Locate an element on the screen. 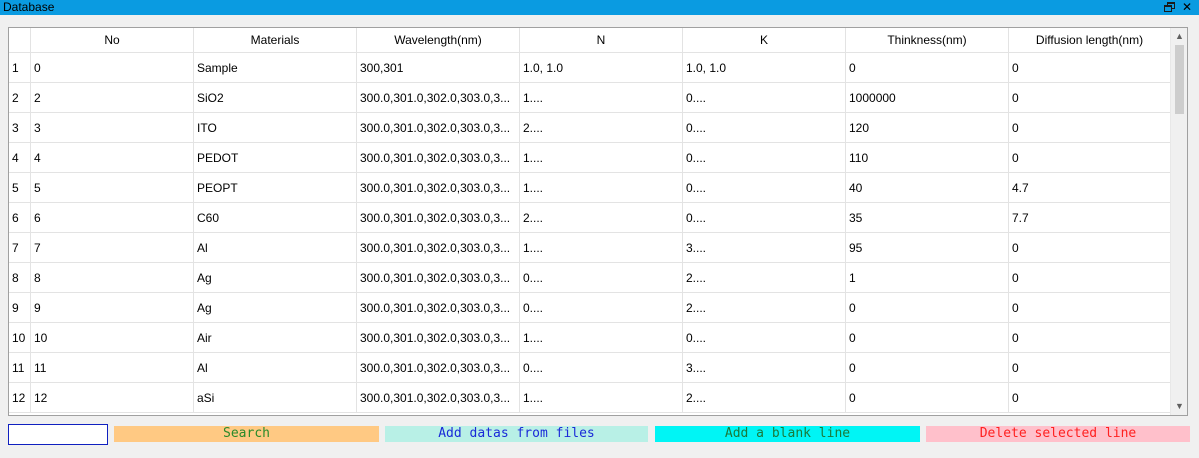 The height and width of the screenshot is (458, 1199). row-header: 12 is located at coordinates (20, 398).